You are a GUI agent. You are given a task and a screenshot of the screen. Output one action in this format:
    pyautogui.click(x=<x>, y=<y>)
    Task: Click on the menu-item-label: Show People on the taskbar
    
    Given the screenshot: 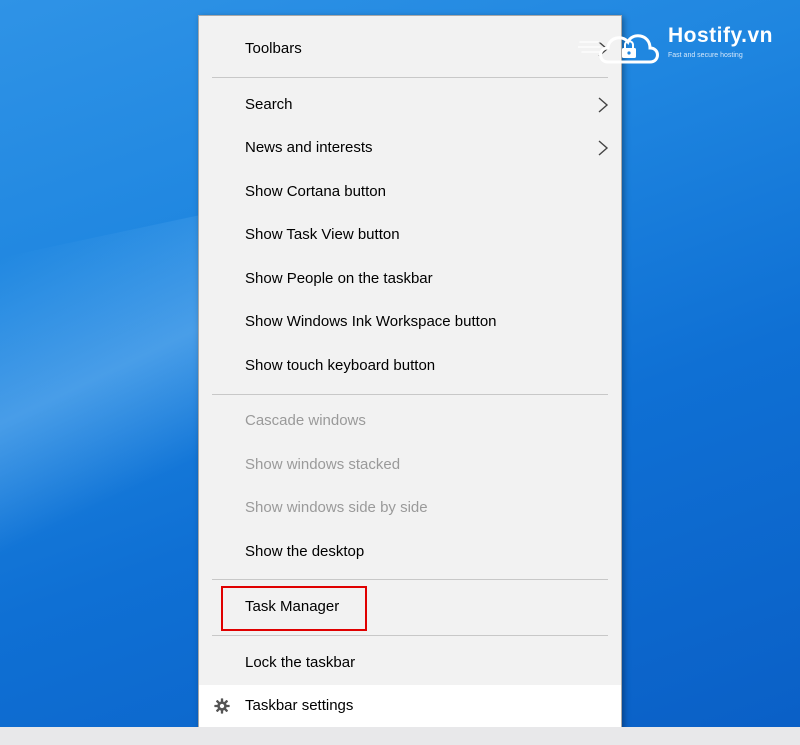 What is the action you would take?
    pyautogui.click(x=339, y=278)
    